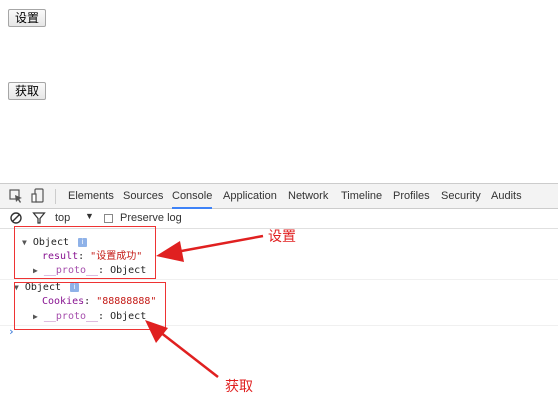 The image size is (558, 412). What do you see at coordinates (27, 91) in the screenshot?
I see `get-button: 获取` at bounding box center [27, 91].